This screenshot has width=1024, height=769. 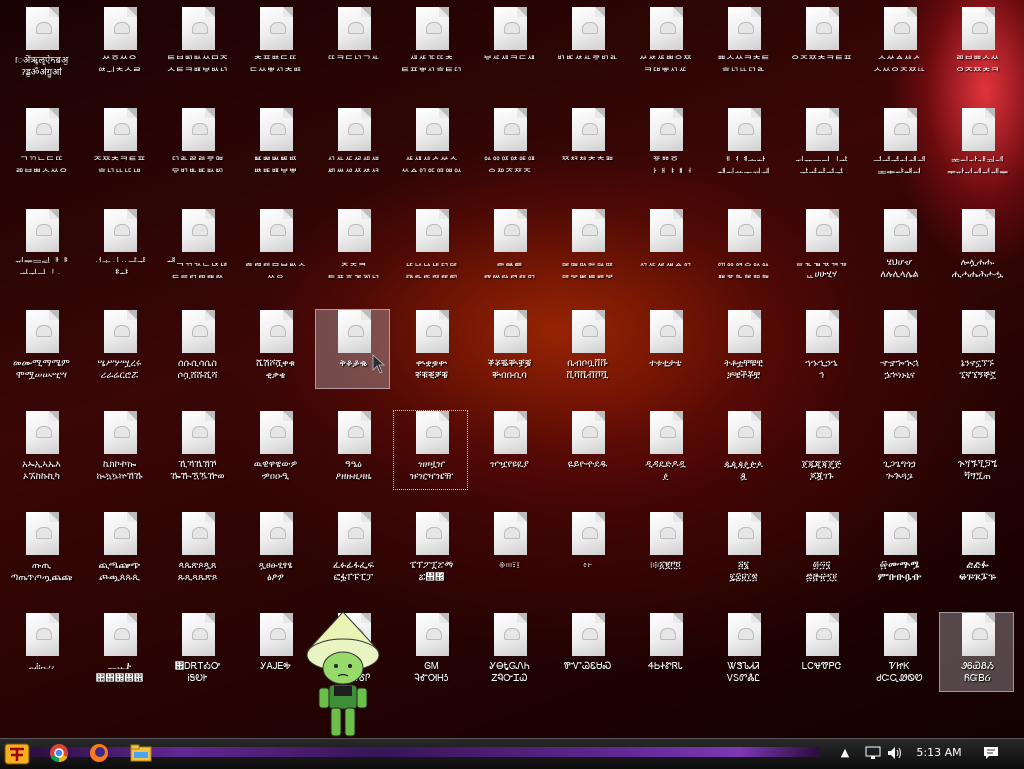 What do you see at coordinates (820, 551) in the screenshot?
I see `desktop-file-icon: ፴፵፶ ፷፸፹፺፻` at bounding box center [820, 551].